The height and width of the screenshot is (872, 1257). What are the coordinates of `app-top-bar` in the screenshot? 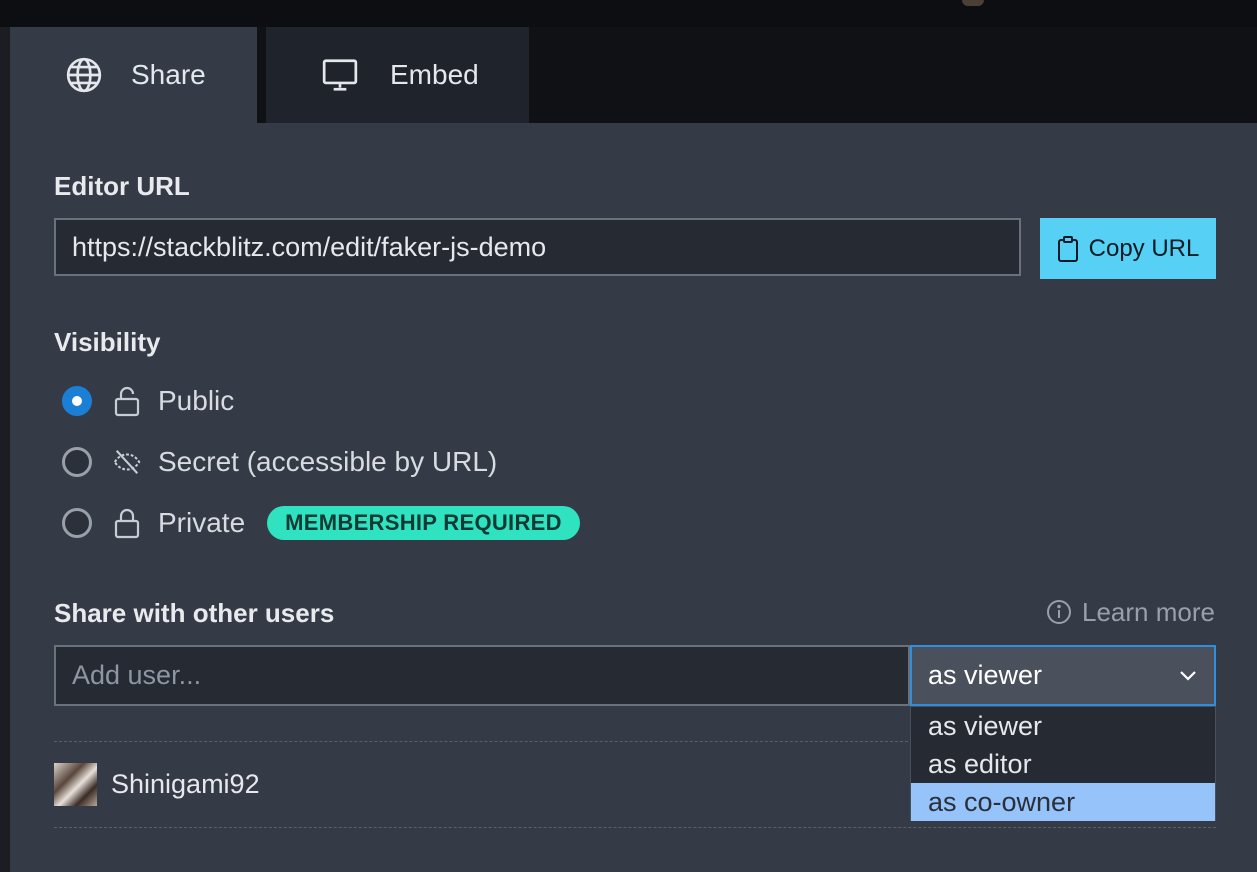 It's located at (628, 13).